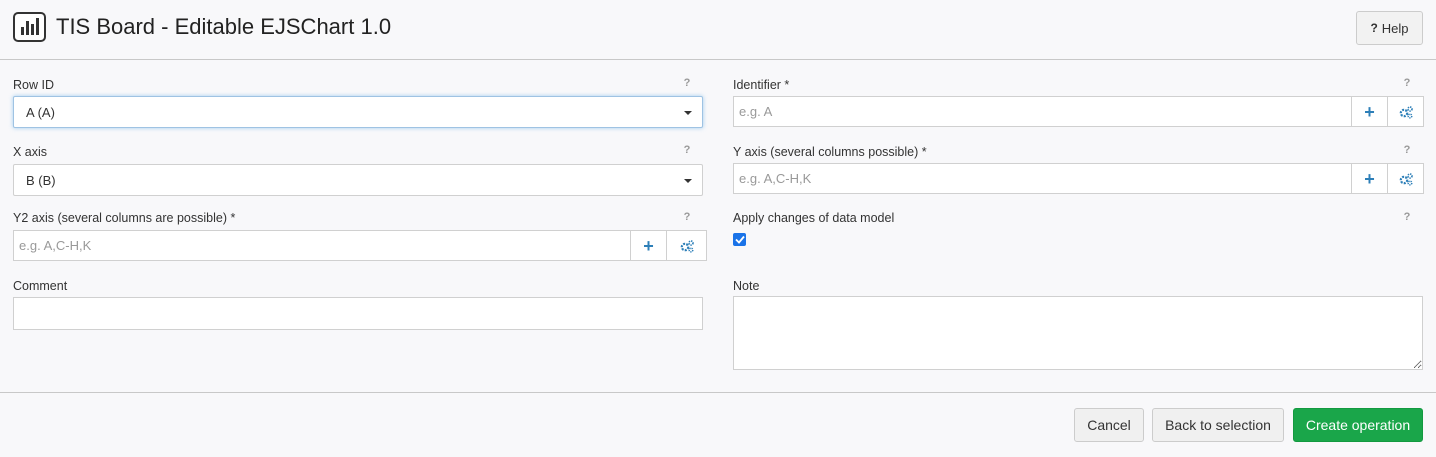 This screenshot has width=1436, height=457. Describe the element at coordinates (1407, 150) in the screenshot. I see `y-axis-help-icon: ?` at that location.